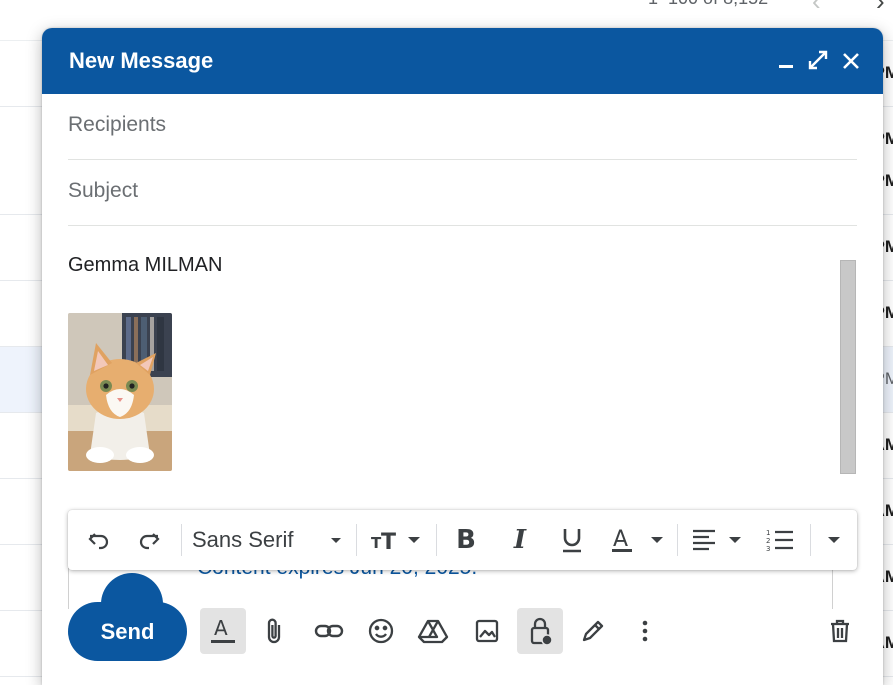 The height and width of the screenshot is (685, 893). What do you see at coordinates (329, 631) in the screenshot?
I see `link-icon` at bounding box center [329, 631].